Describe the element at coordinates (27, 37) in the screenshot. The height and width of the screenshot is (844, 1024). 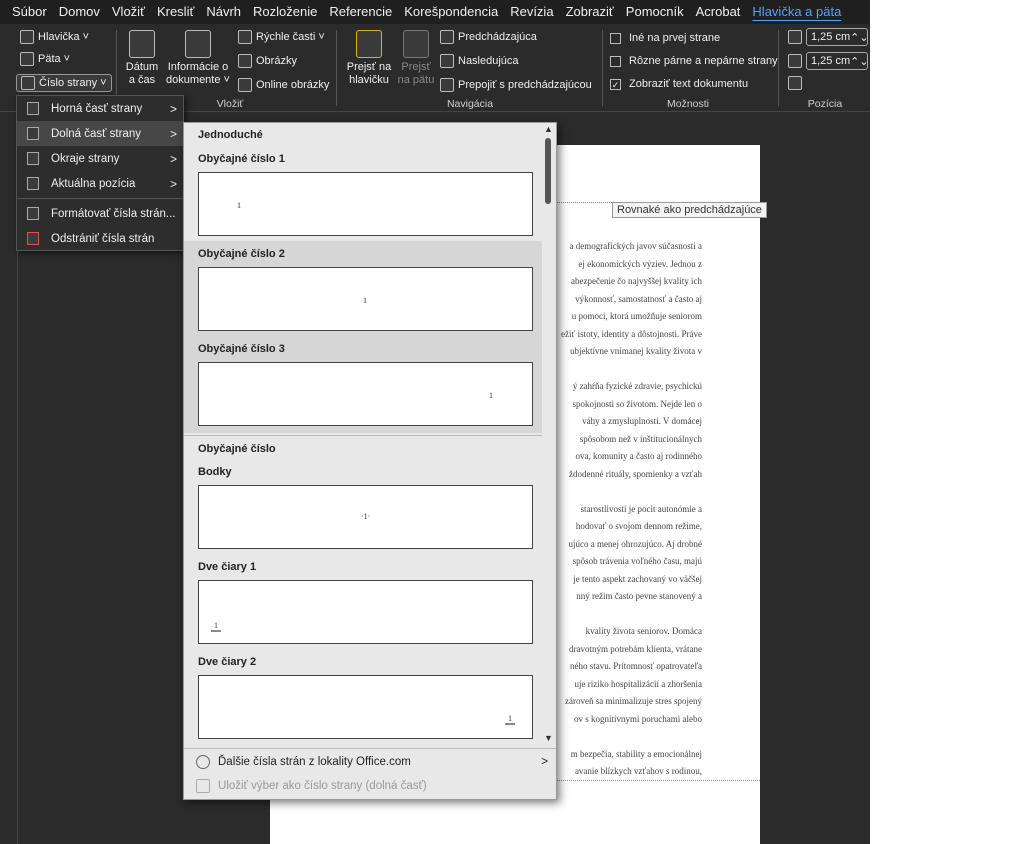
I see `header-icon` at that location.